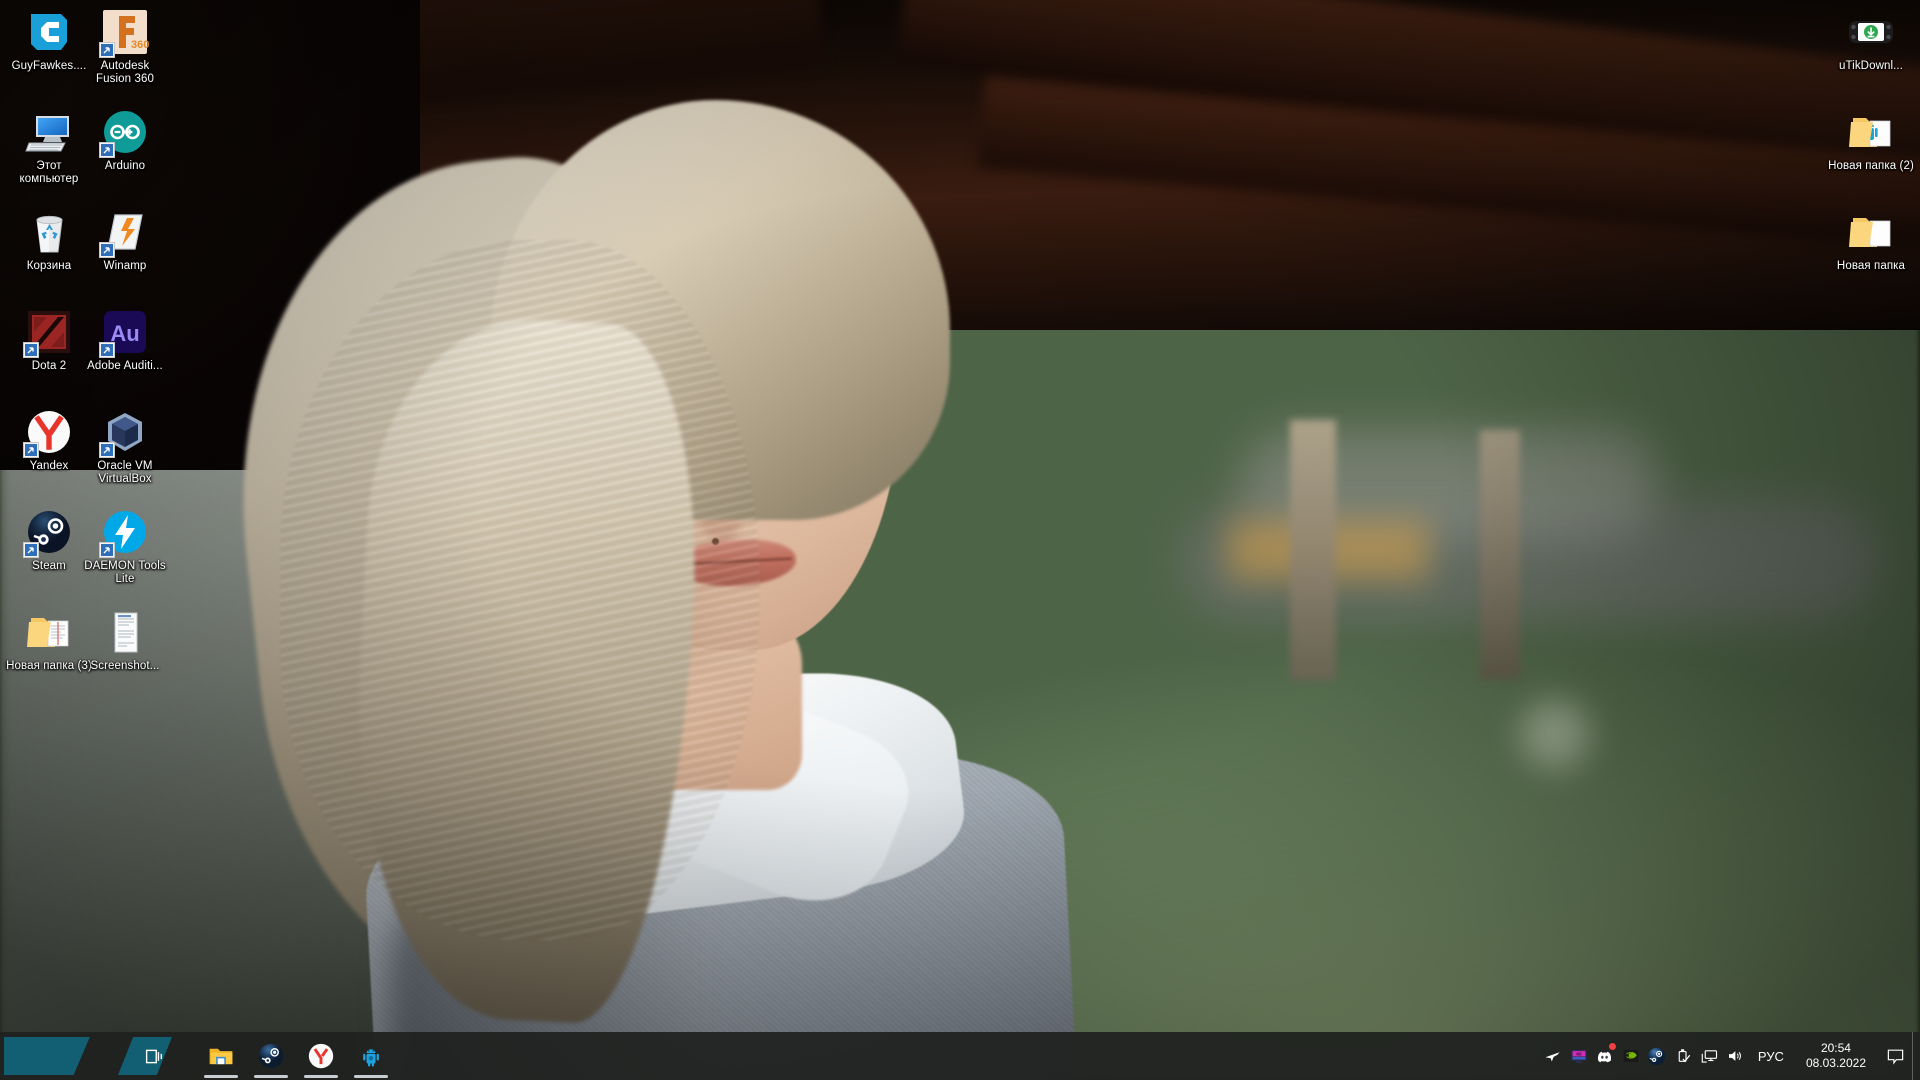 This screenshot has height=1080, width=1920. I want to click on usb-eject-icon, so click(1683, 1056).